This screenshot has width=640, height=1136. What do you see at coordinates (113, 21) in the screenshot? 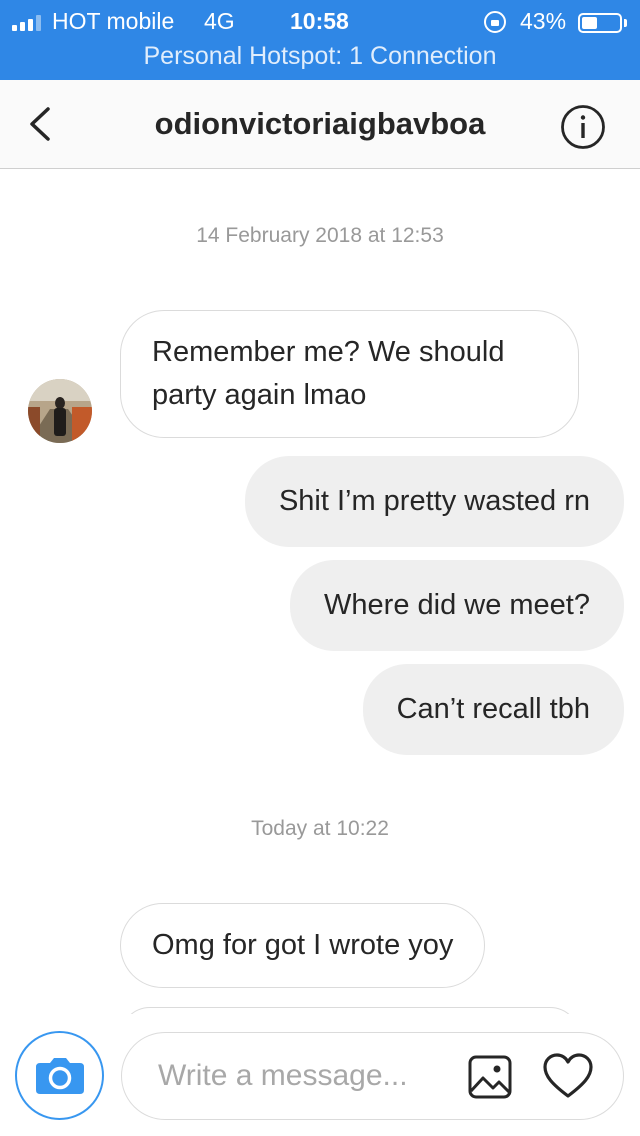
I see `carrier-label: HOT mobile` at bounding box center [113, 21].